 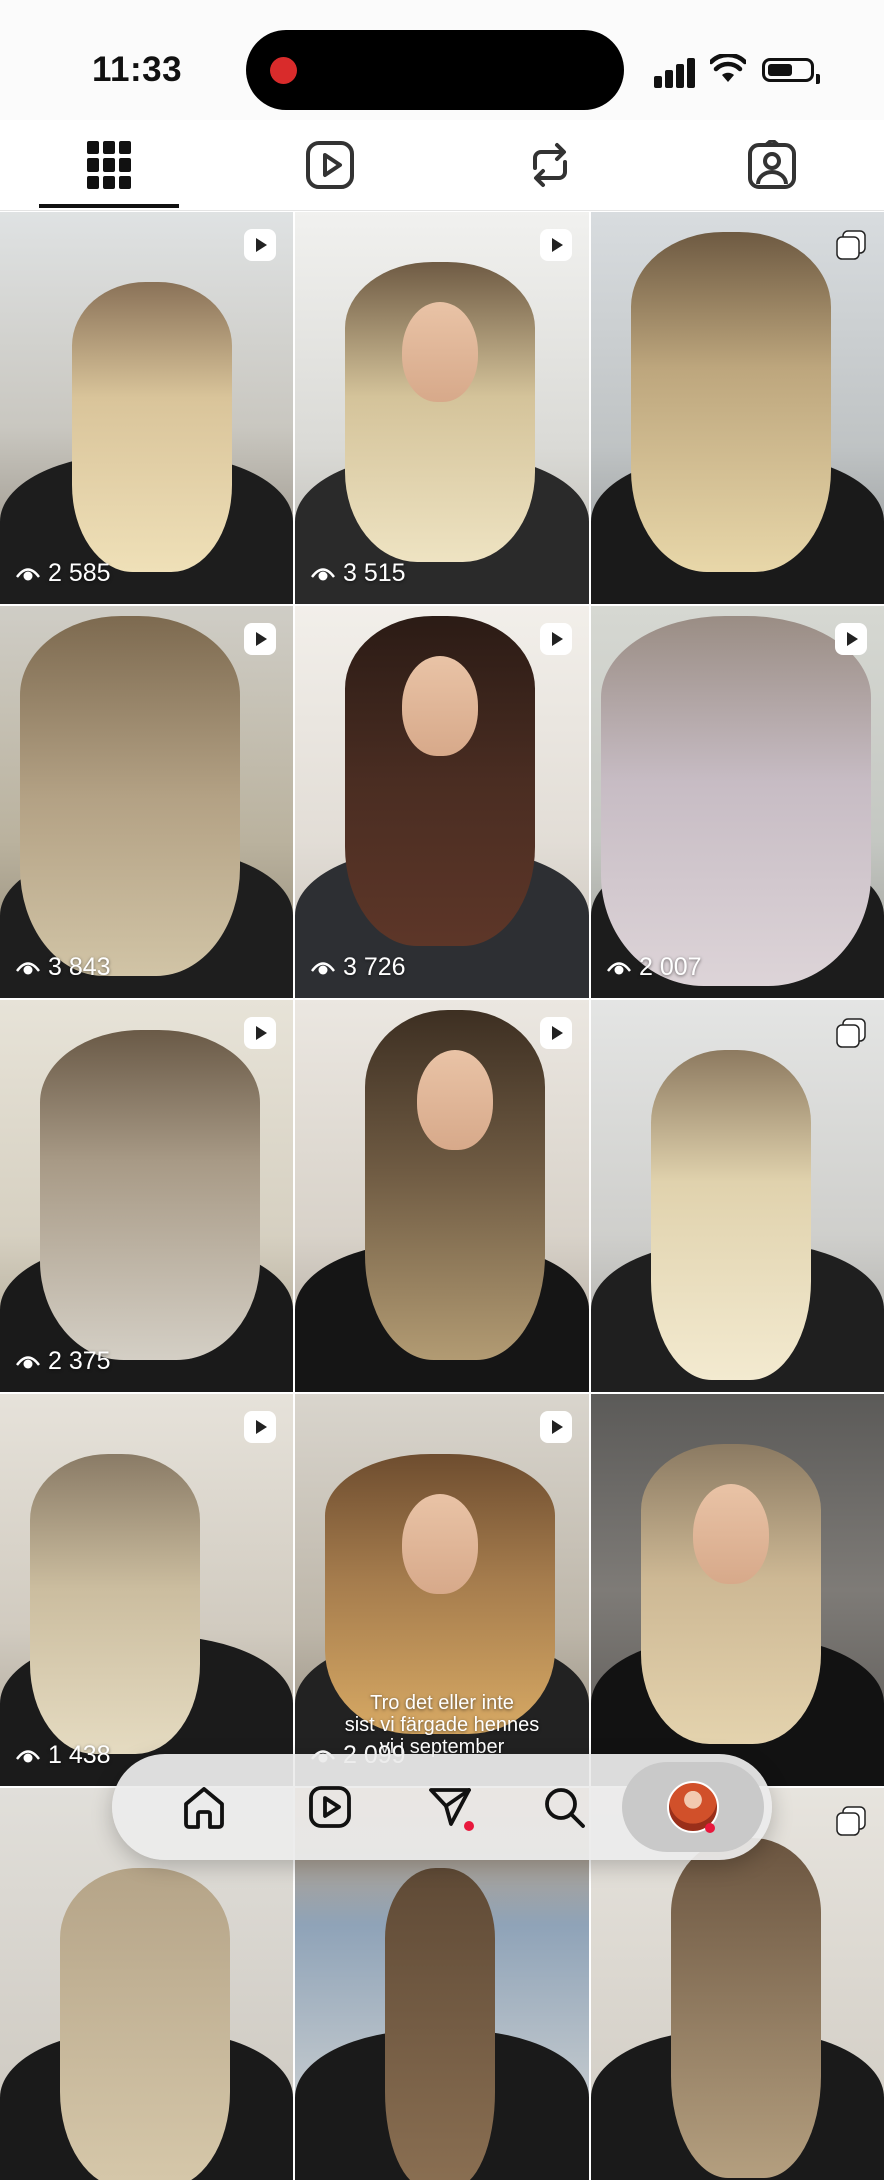 I want to click on search-icon, so click(x=565, y=1808).